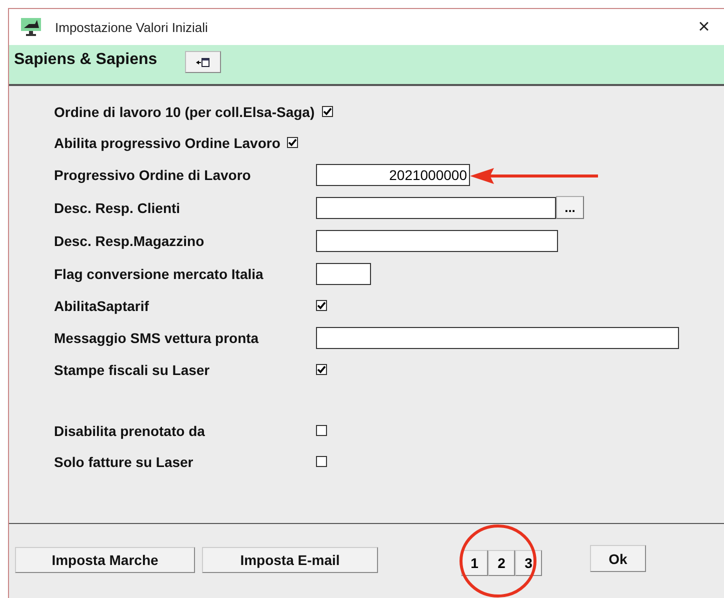 Image resolution: width=724 pixels, height=598 pixels. Describe the element at coordinates (159, 274) in the screenshot. I see `field-label: Flag conversione mercato Italia` at that location.